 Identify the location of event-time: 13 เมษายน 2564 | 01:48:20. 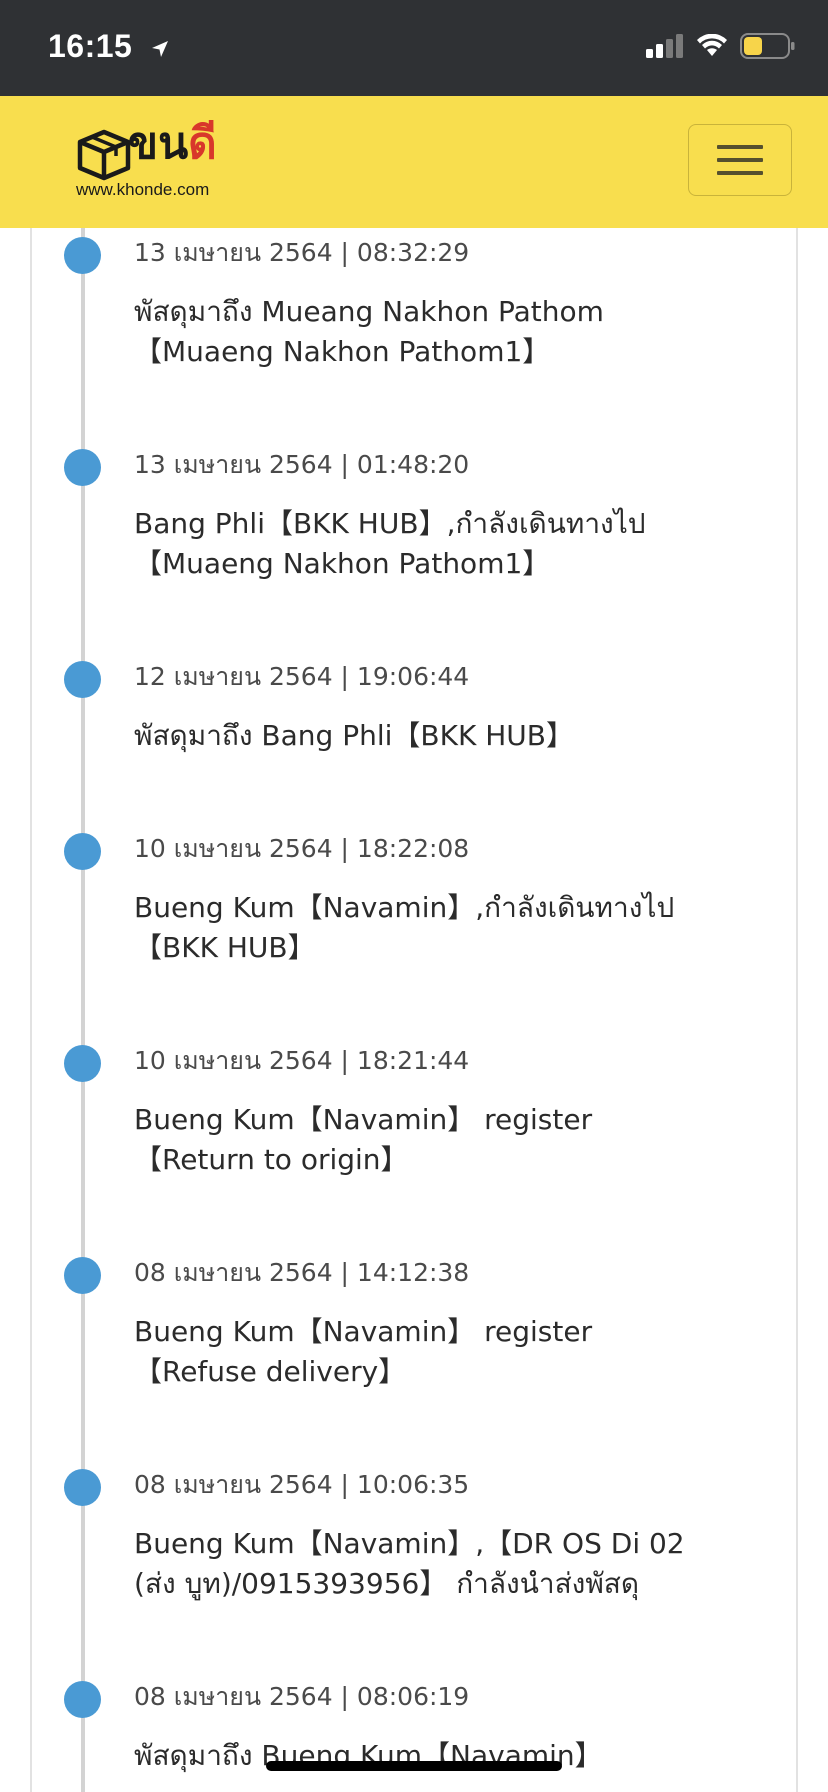
(302, 464).